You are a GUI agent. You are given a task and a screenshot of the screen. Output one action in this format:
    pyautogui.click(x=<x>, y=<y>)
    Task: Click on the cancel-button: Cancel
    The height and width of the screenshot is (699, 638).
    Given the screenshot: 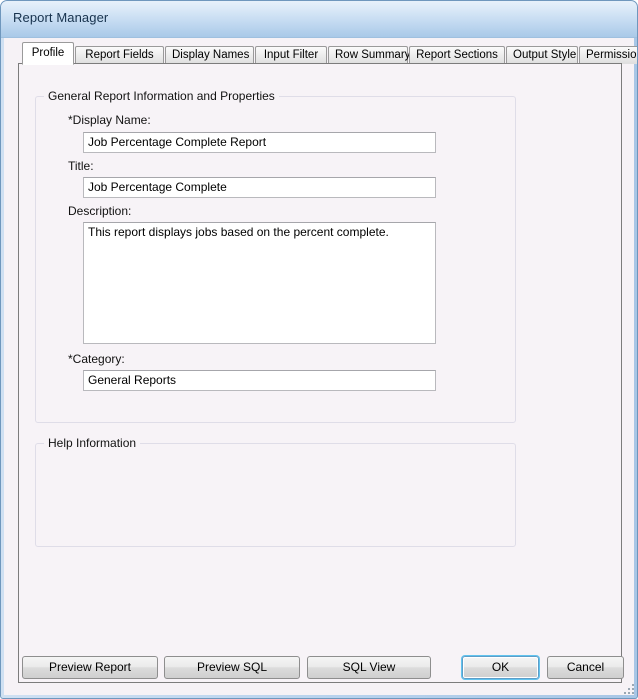 What is the action you would take?
    pyautogui.click(x=585, y=667)
    